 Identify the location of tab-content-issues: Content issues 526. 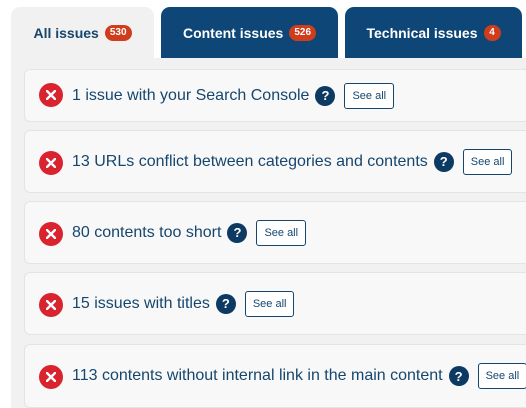
(249, 32).